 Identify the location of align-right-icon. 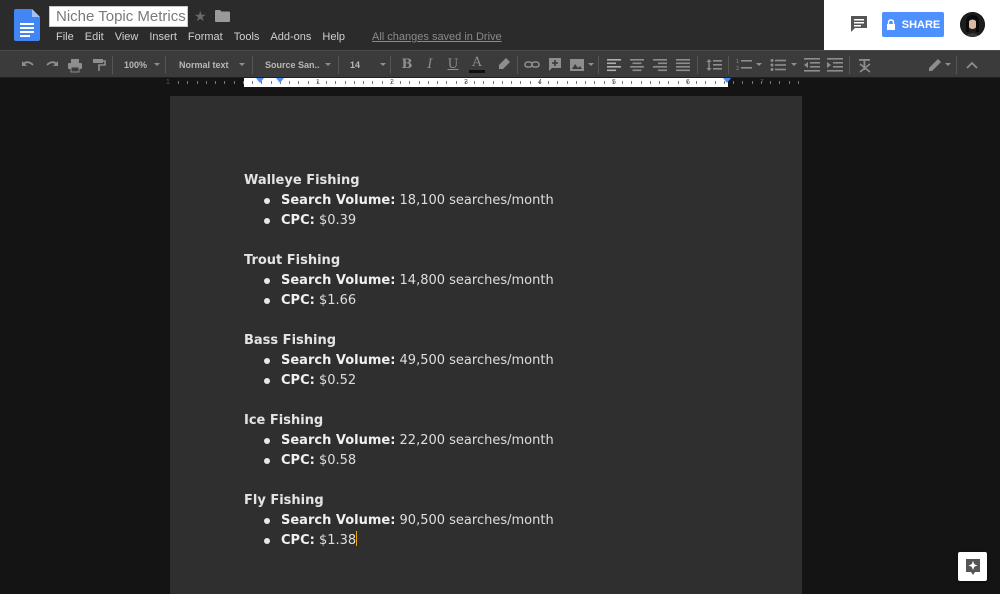
(660, 65).